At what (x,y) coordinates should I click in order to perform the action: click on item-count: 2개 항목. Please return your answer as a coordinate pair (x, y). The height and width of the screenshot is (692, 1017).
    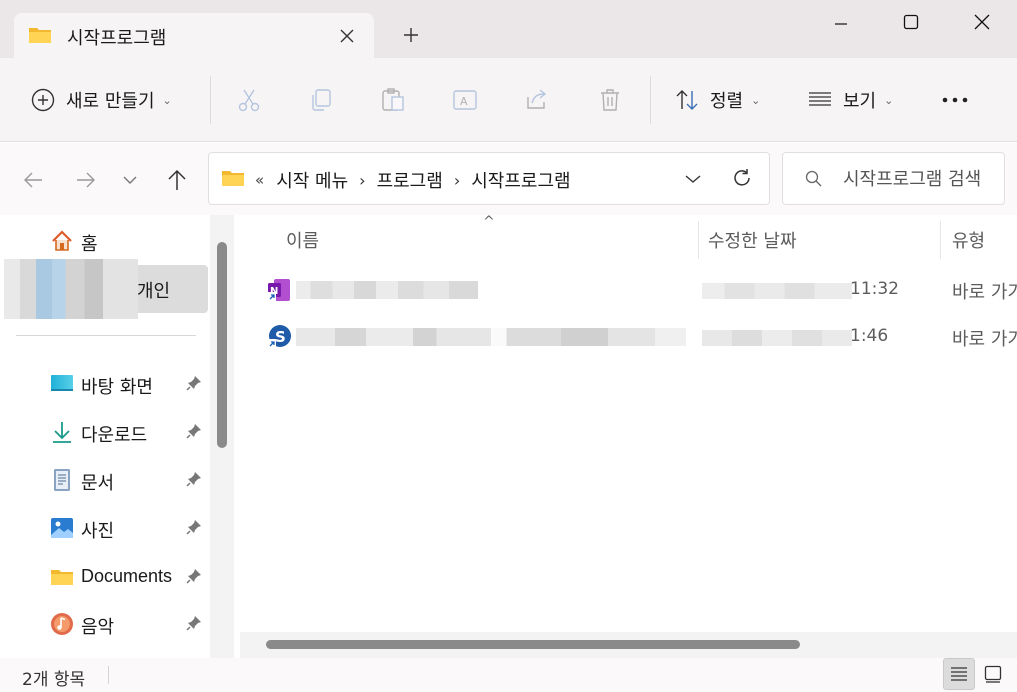
    Looking at the image, I should click on (54, 680).